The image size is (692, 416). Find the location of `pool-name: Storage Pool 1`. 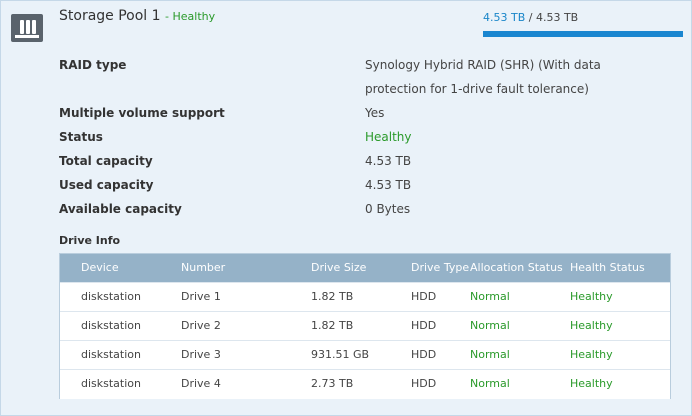

pool-name: Storage Pool 1 is located at coordinates (110, 16).